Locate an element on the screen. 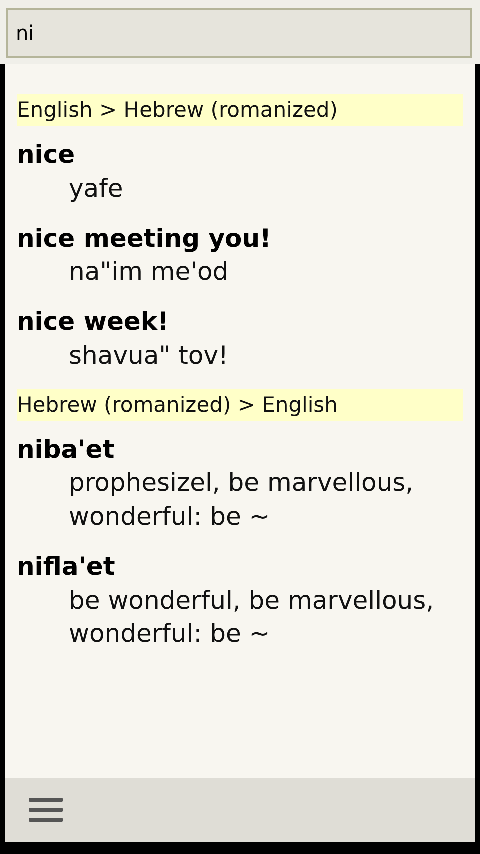 The width and height of the screenshot is (480, 854). entry-translation: prophesizel, be marvellous, wonderful: be ~ is located at coordinates (241, 500).